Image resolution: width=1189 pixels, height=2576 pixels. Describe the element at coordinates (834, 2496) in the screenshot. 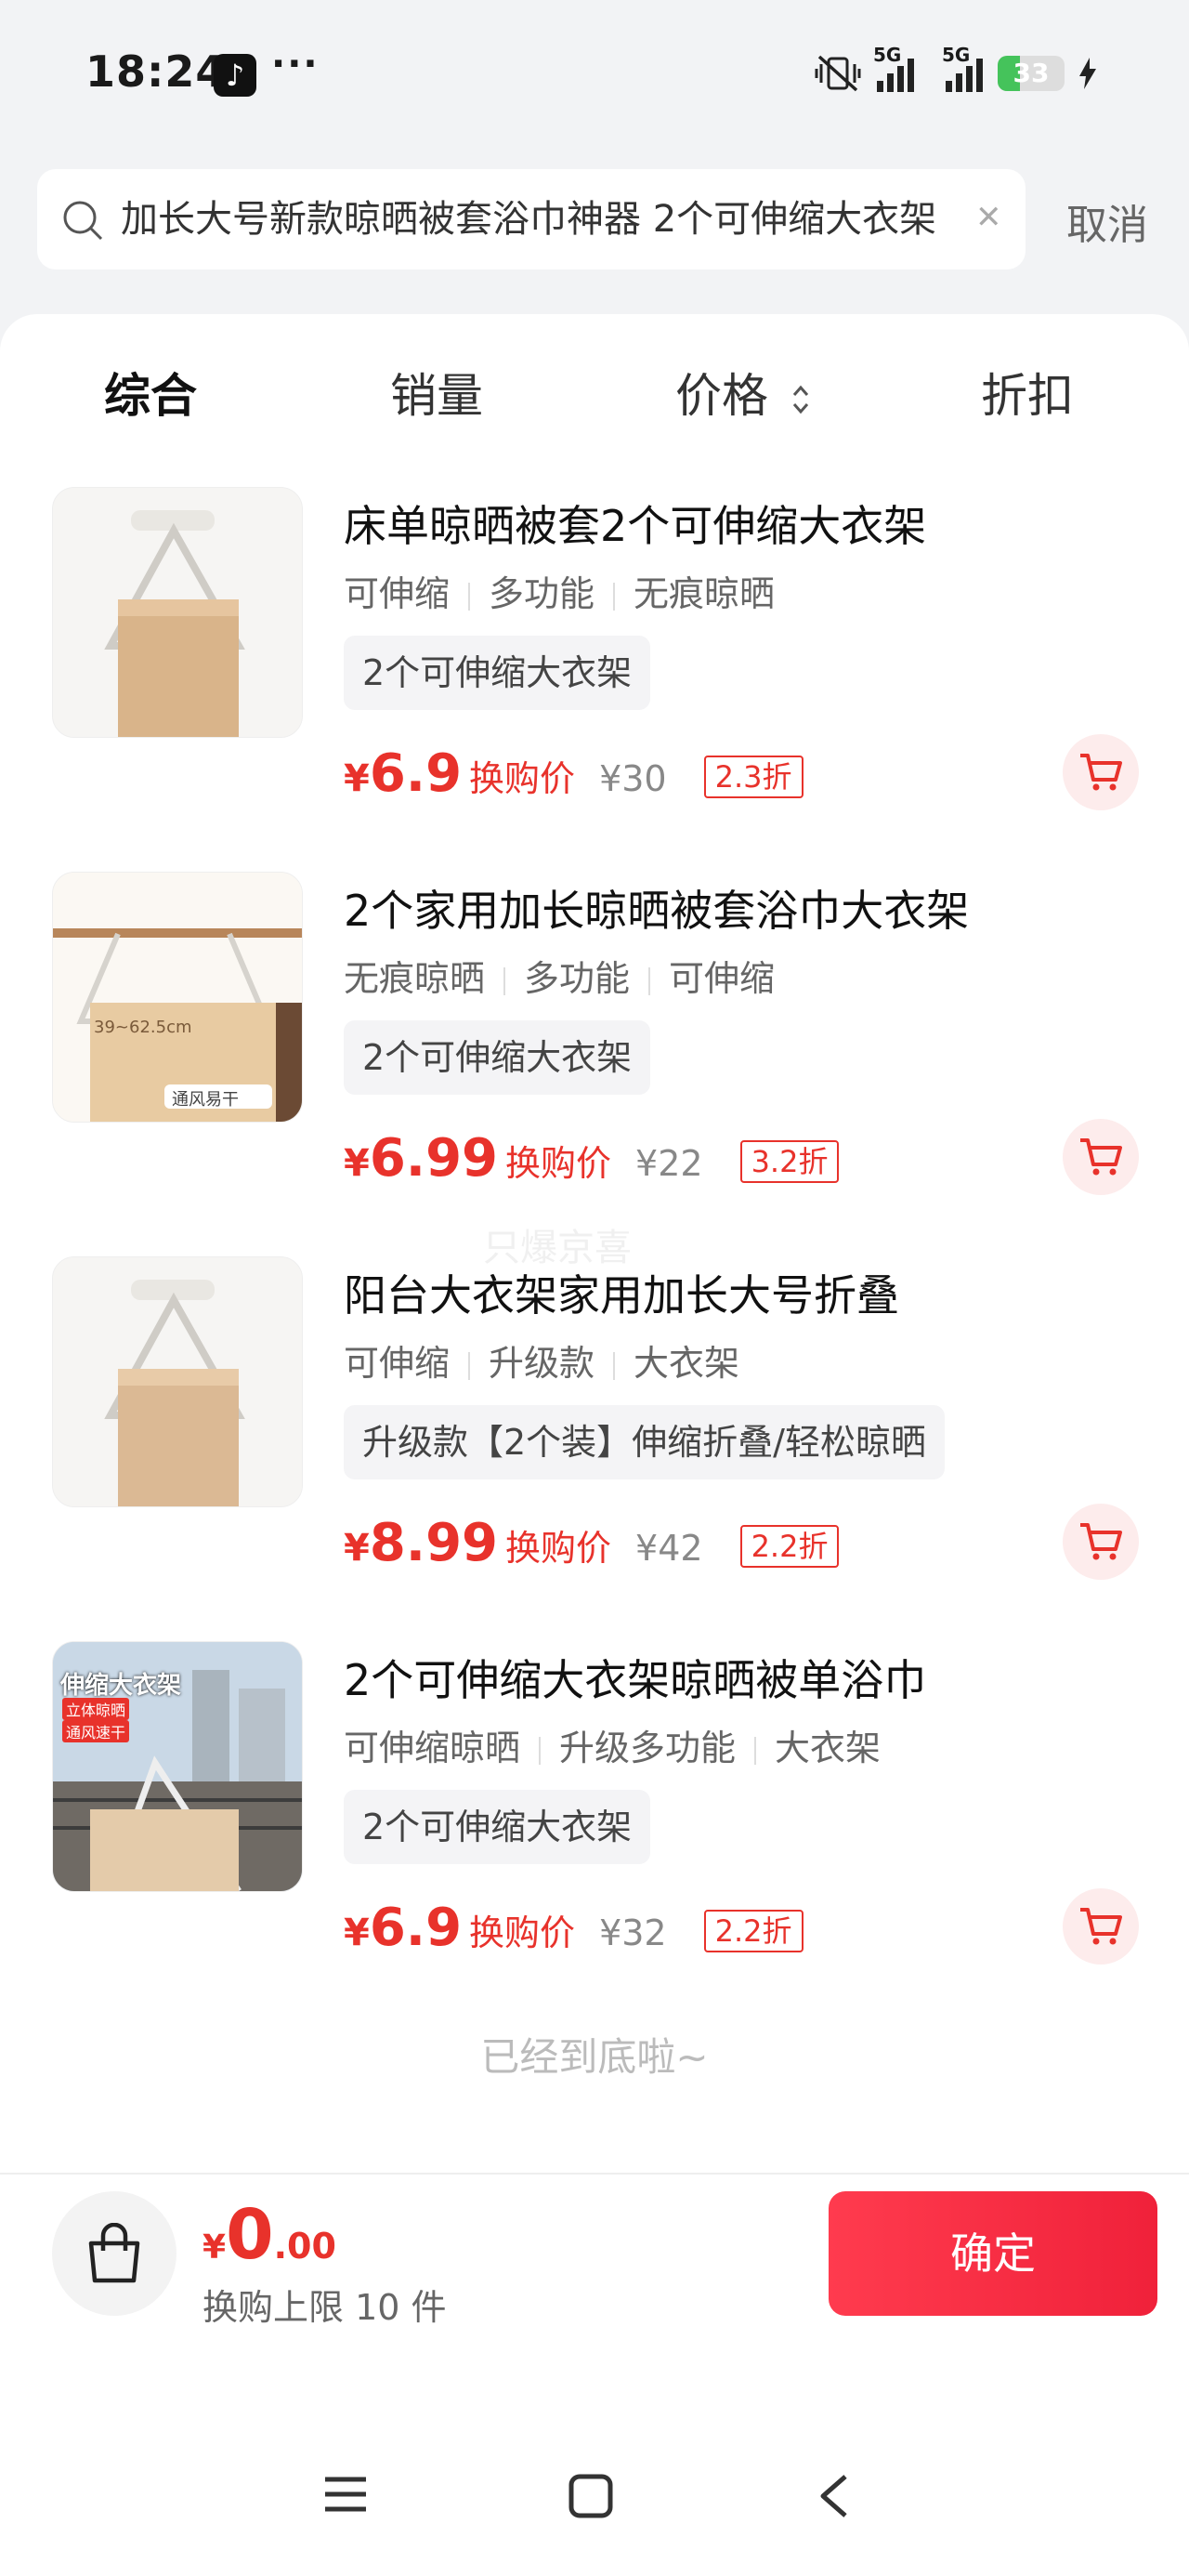

I see `back-icon` at that location.